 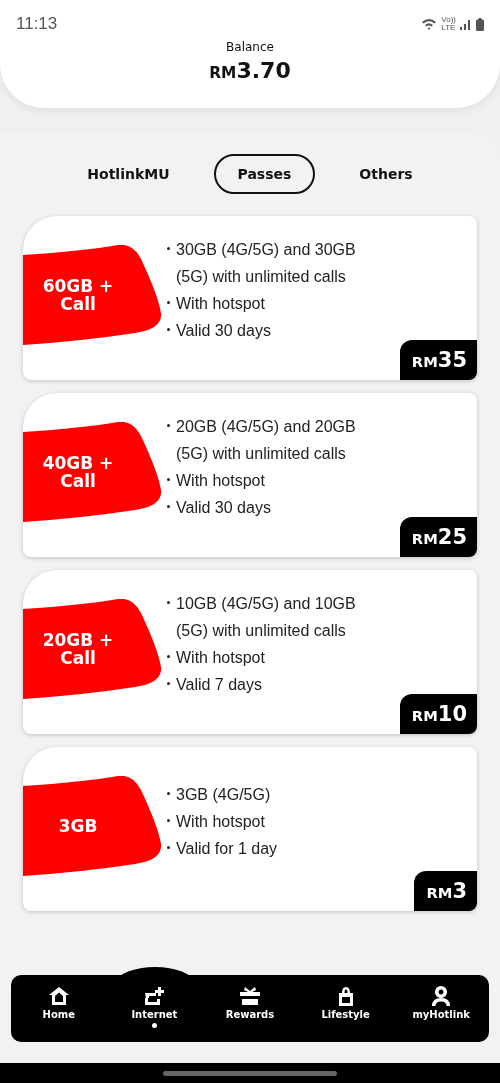 I want to click on signal-icon, so click(x=466, y=24).